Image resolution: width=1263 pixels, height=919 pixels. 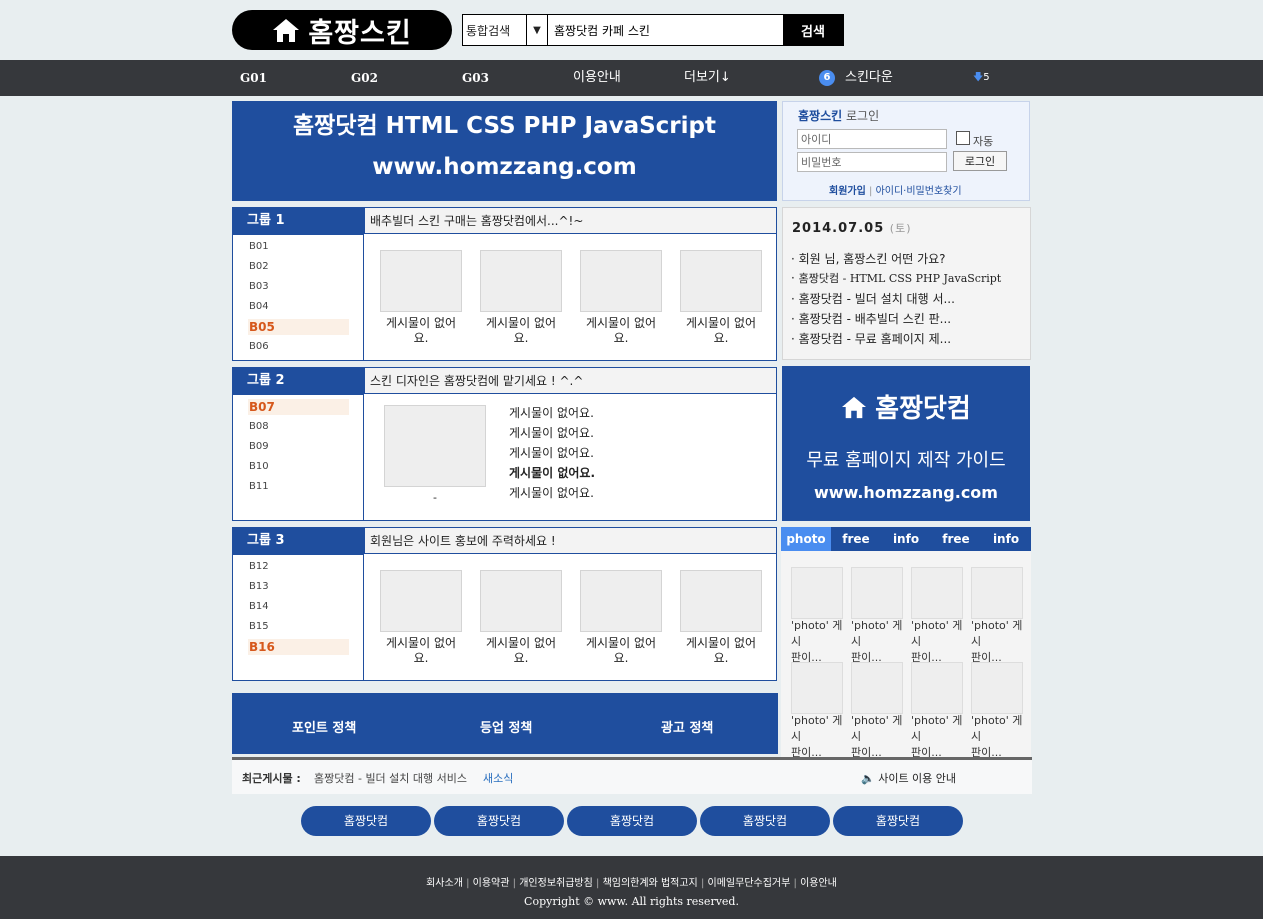 What do you see at coordinates (298, 487) in the screenshot?
I see `board-link-b11: B11` at bounding box center [298, 487].